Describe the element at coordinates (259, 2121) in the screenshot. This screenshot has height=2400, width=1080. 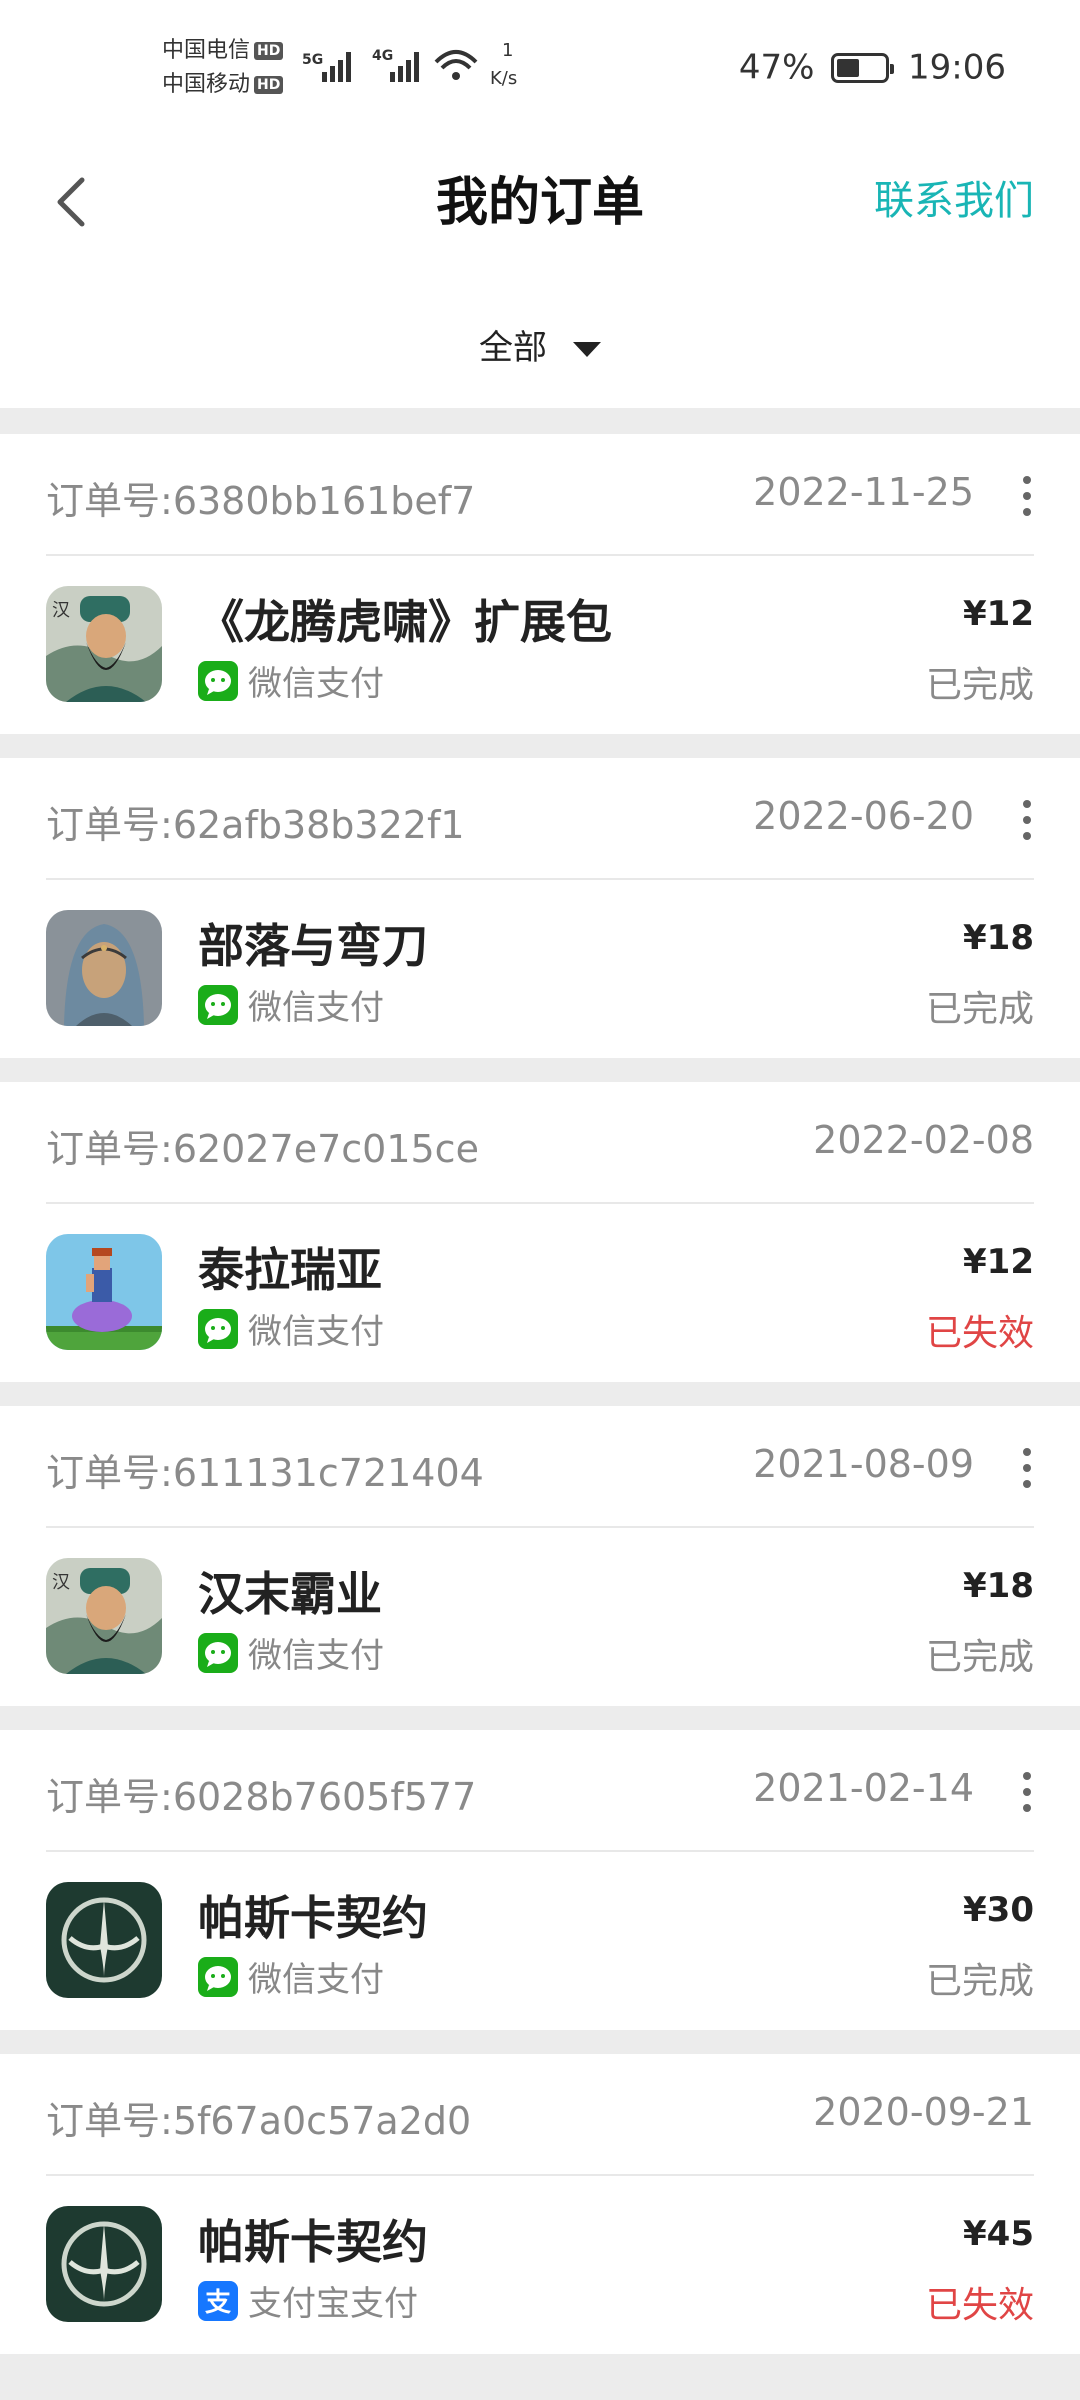
I see `order-number: 订单号:5f67a0c57a2d0` at that location.